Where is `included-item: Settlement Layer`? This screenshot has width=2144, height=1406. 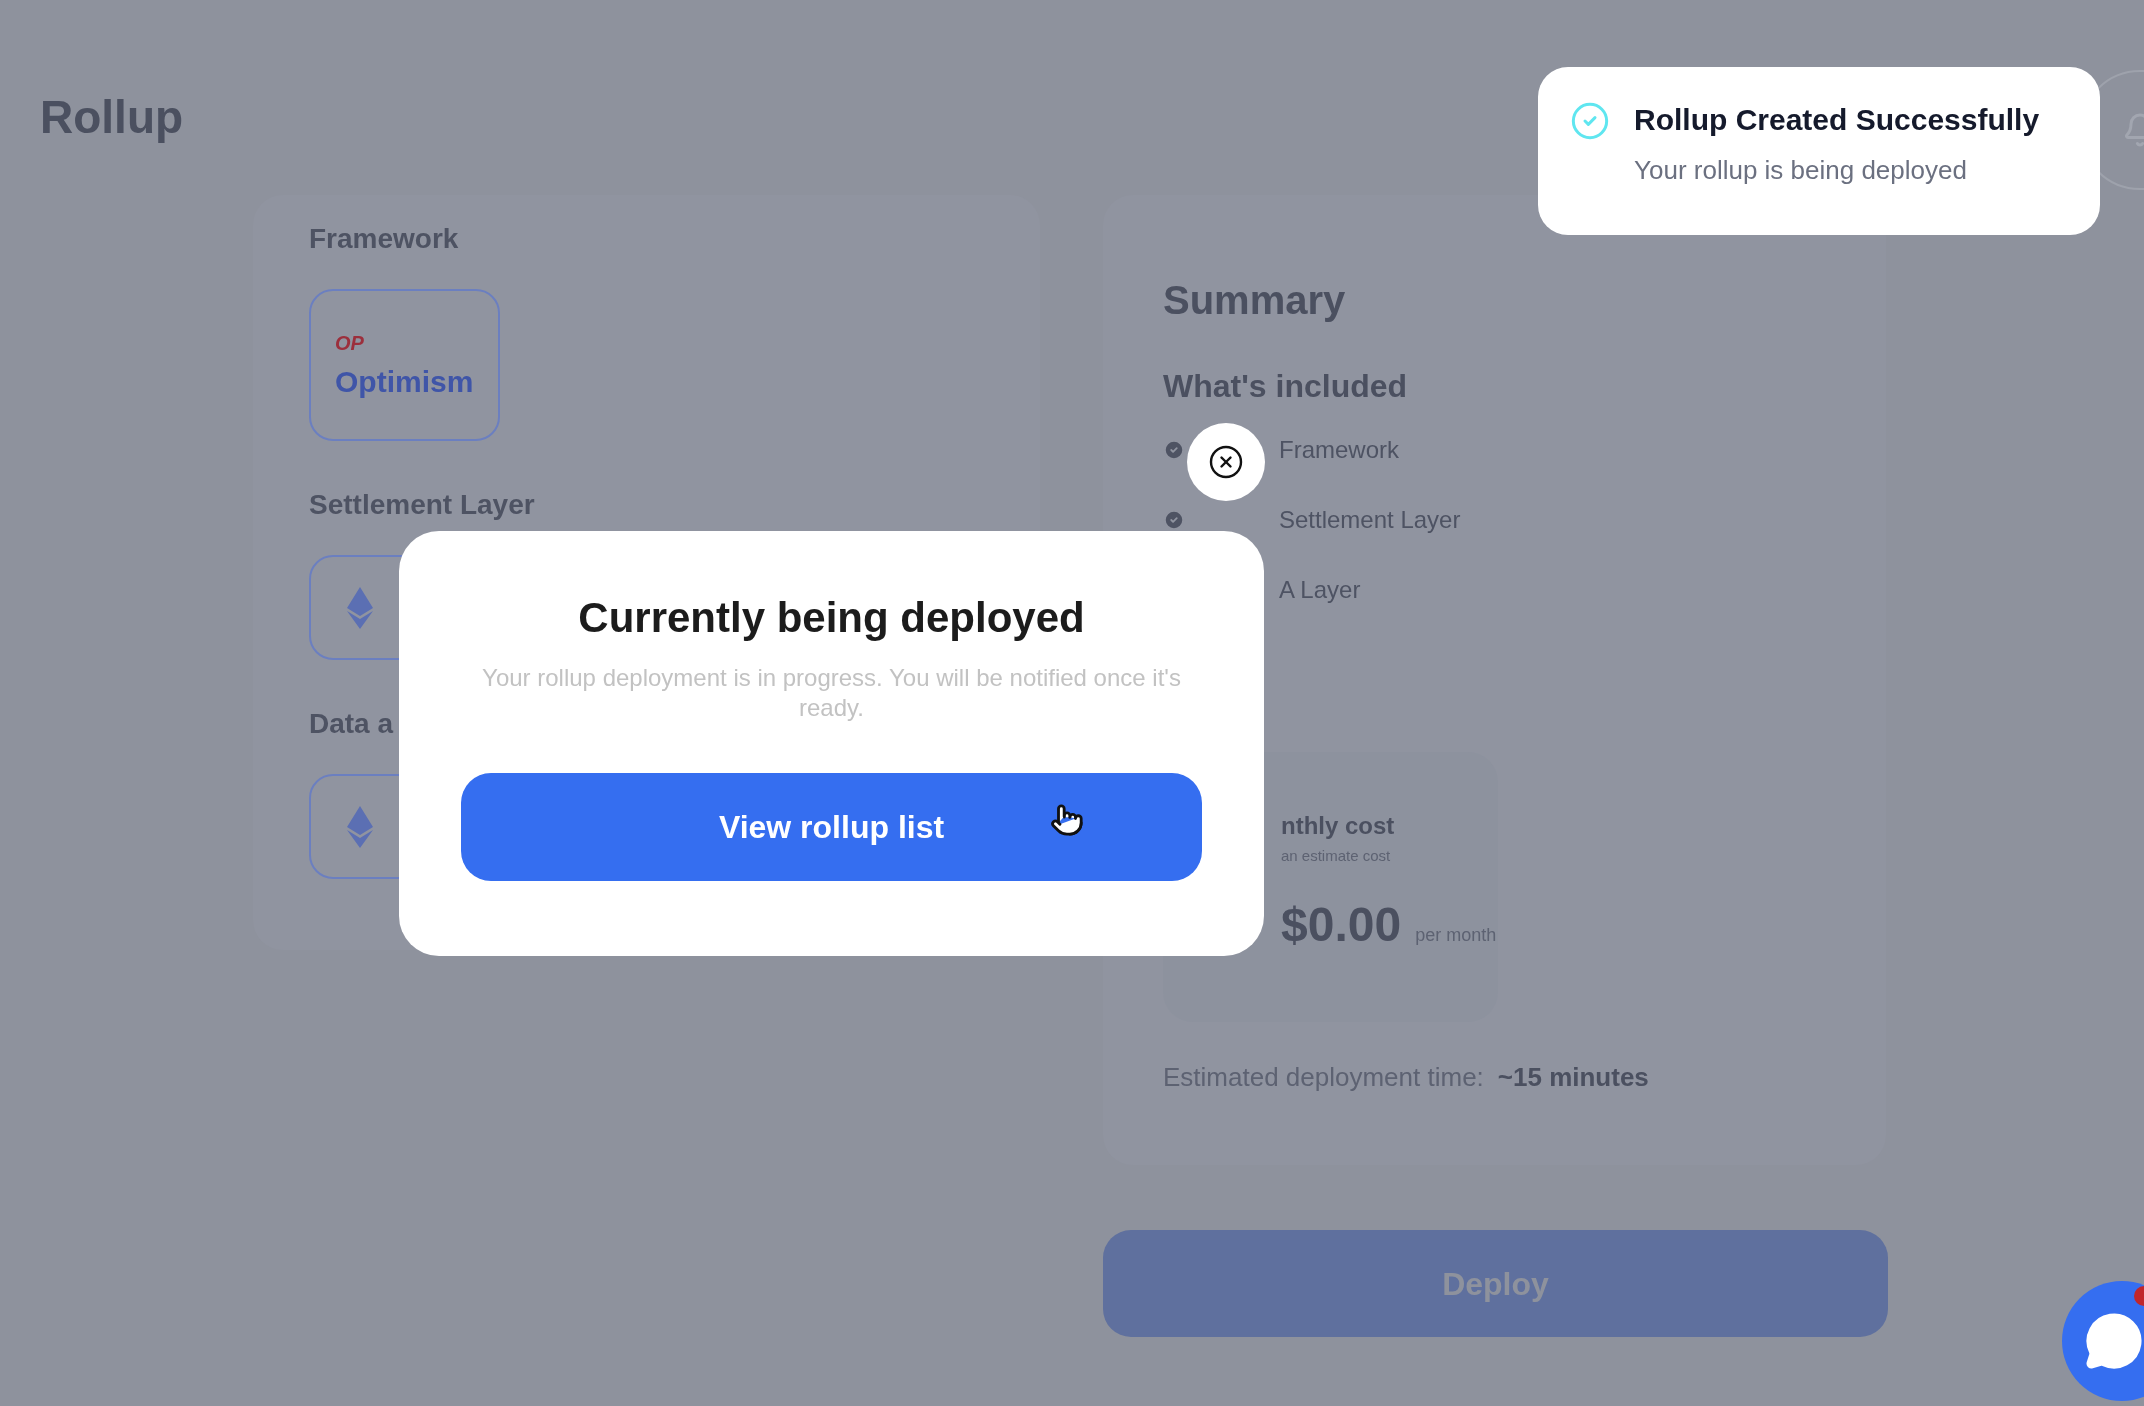
included-item: Settlement Layer is located at coordinates (1370, 520).